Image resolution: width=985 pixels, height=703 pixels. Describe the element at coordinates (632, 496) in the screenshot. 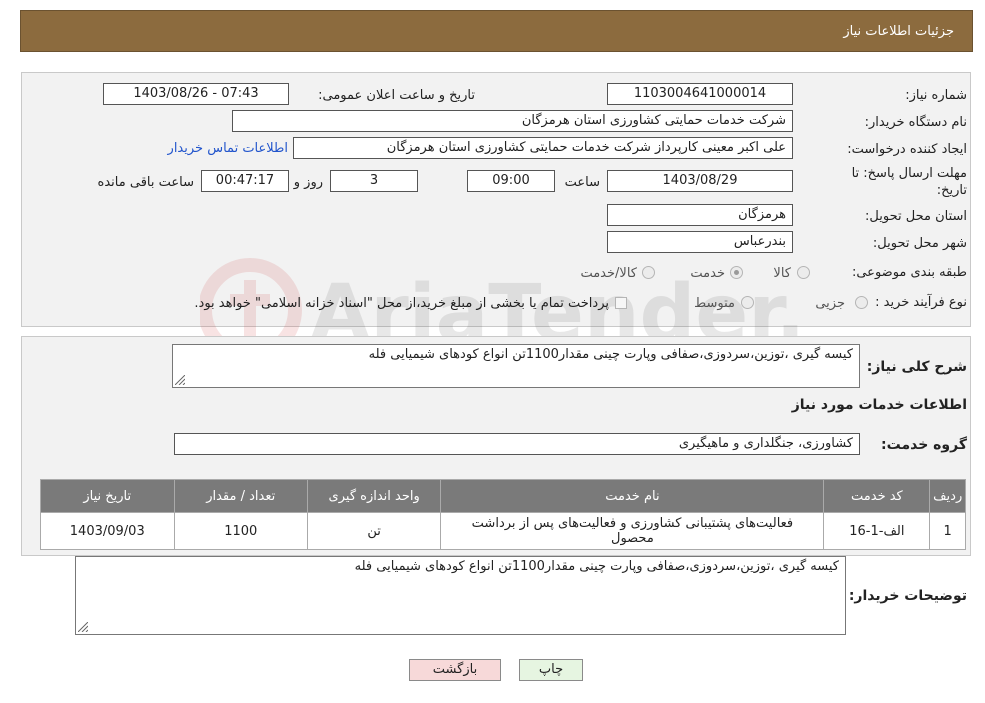

I see `col-name: نام خدمت` at that location.